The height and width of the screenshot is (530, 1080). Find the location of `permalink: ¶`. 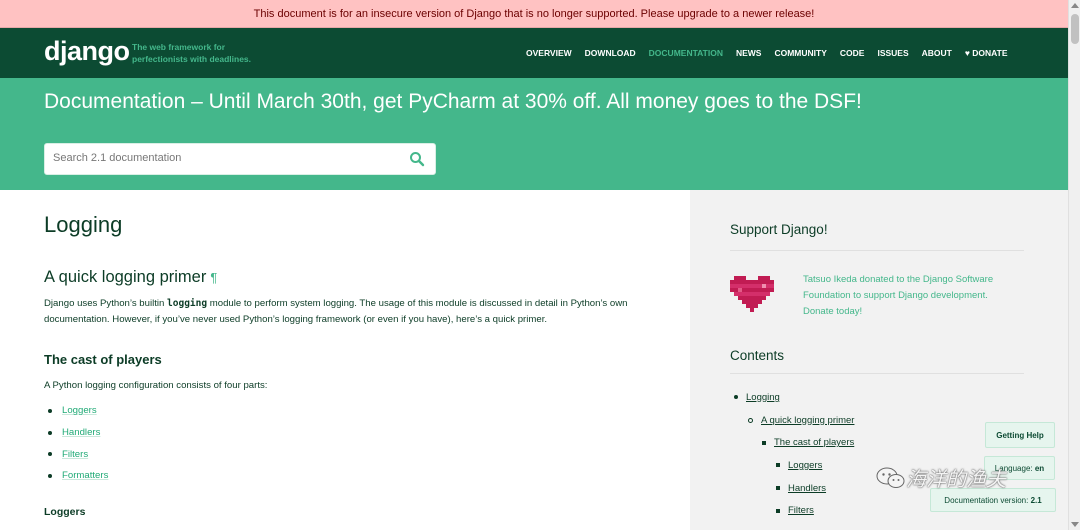

permalink: ¶ is located at coordinates (213, 277).